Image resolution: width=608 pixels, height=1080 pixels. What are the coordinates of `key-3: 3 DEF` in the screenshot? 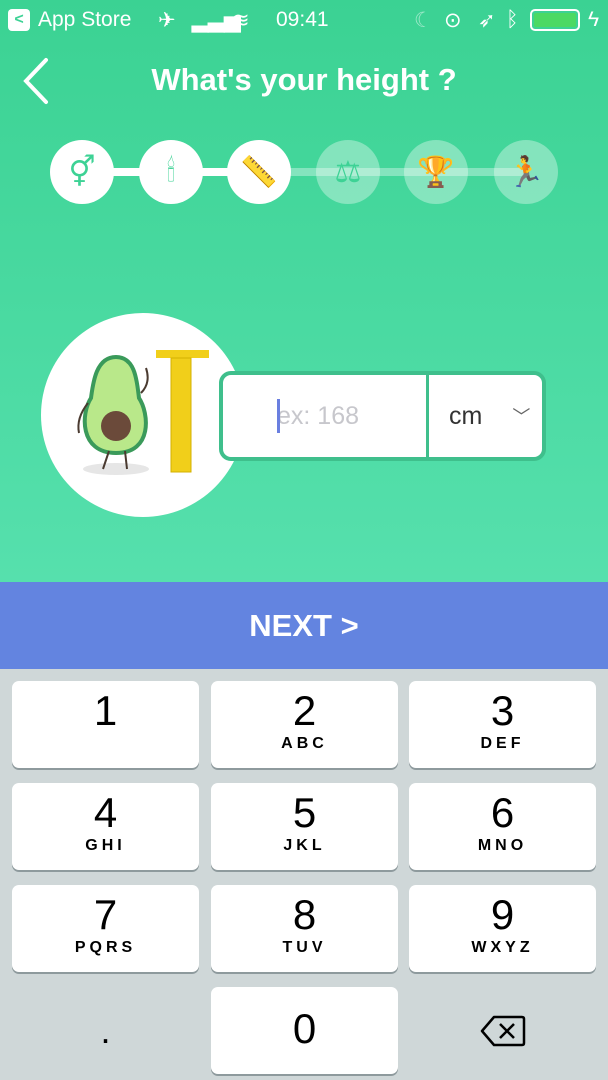 It's located at (502, 724).